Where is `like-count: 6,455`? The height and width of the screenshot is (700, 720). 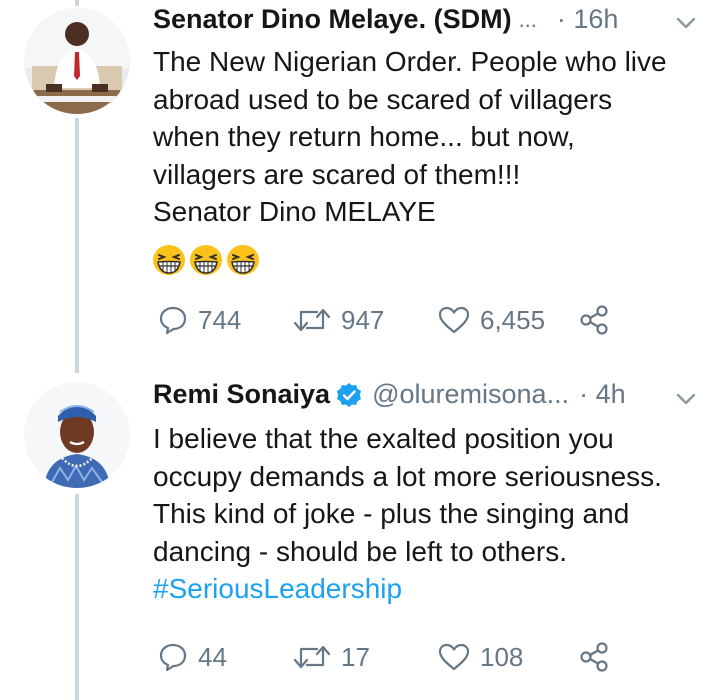 like-count: 6,455 is located at coordinates (513, 319).